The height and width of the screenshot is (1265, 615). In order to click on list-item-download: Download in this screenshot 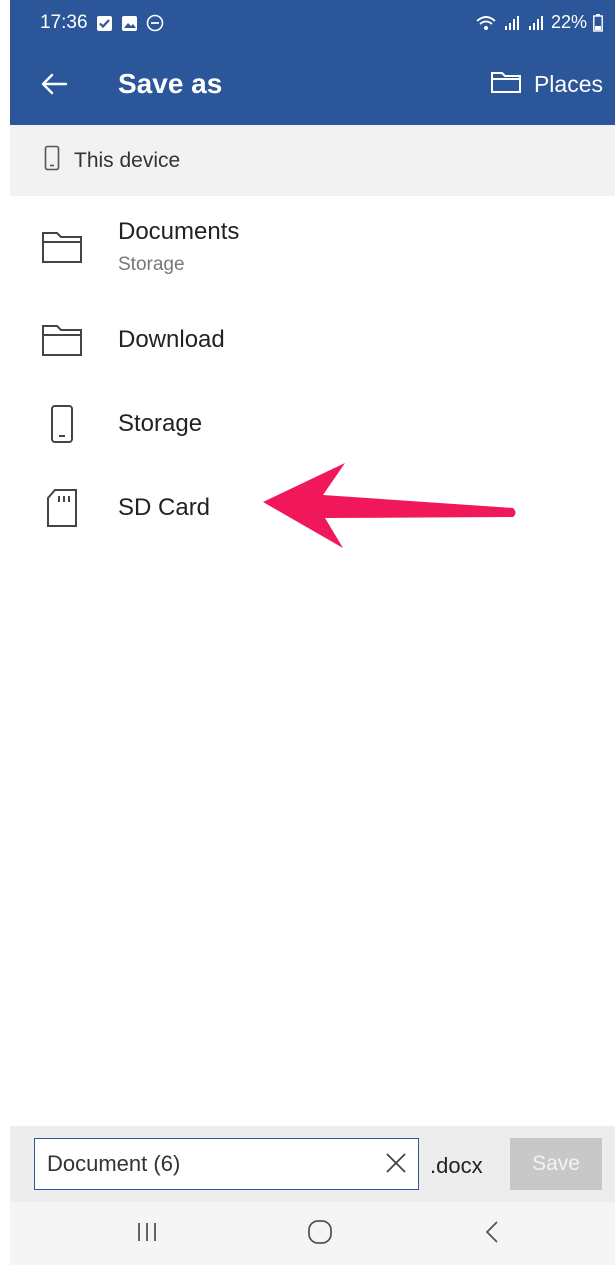, I will do `click(312, 340)`.